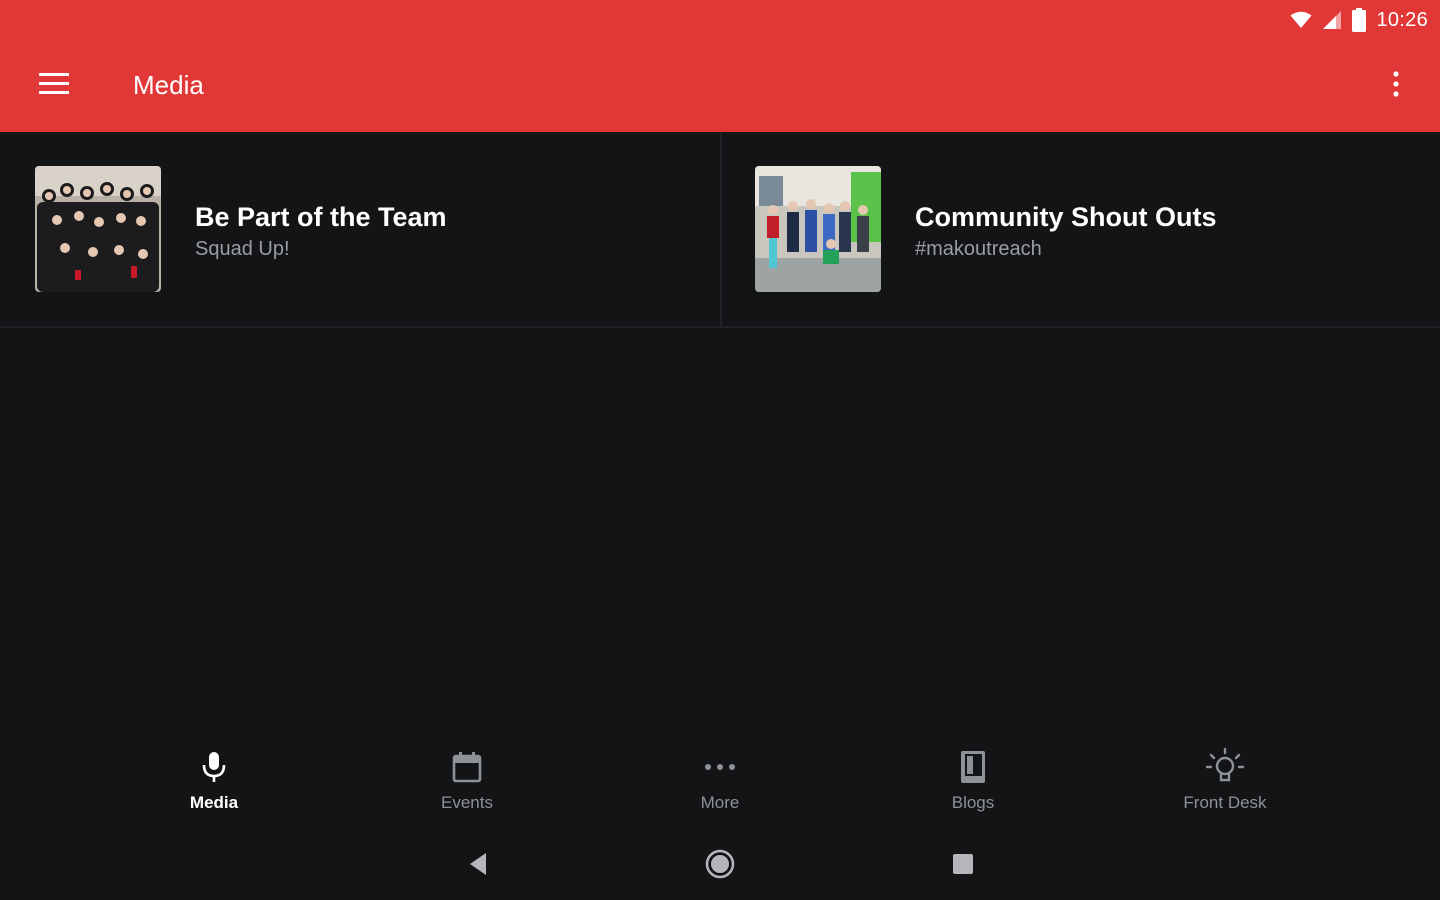 Image resolution: width=1440 pixels, height=900 pixels. Describe the element at coordinates (1225, 767) in the screenshot. I see `lightbulb-icon` at that location.